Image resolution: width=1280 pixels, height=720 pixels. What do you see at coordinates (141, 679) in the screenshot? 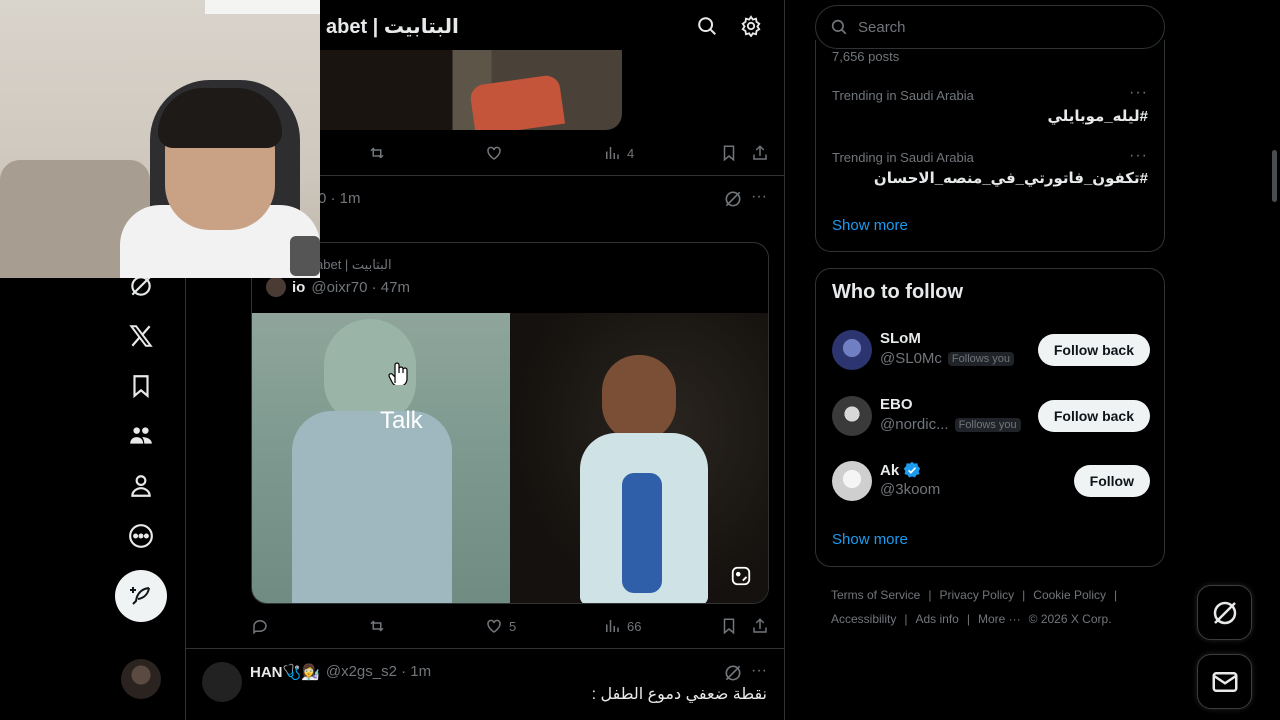
I see `account-avatar` at bounding box center [141, 679].